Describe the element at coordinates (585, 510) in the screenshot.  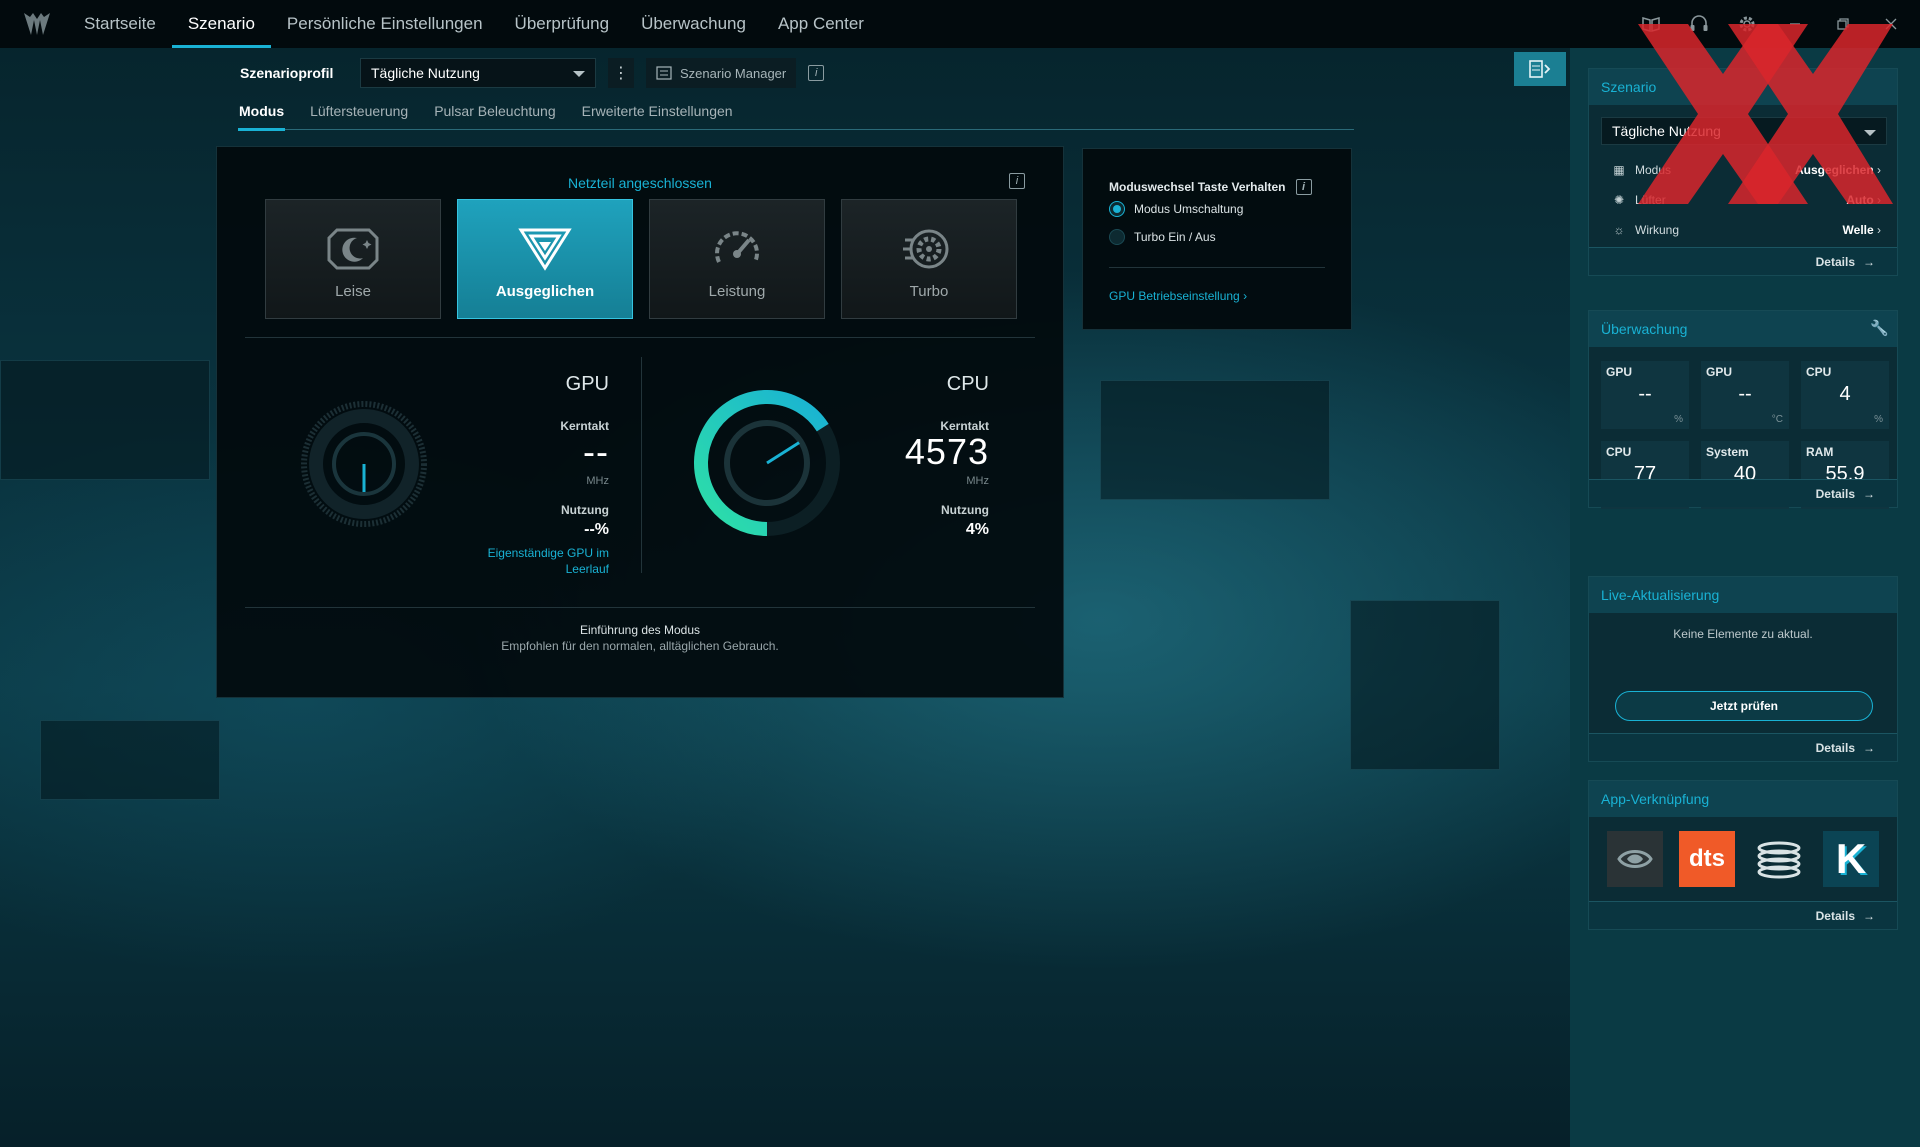
I see `gpu-usage-label: Nutzung` at that location.